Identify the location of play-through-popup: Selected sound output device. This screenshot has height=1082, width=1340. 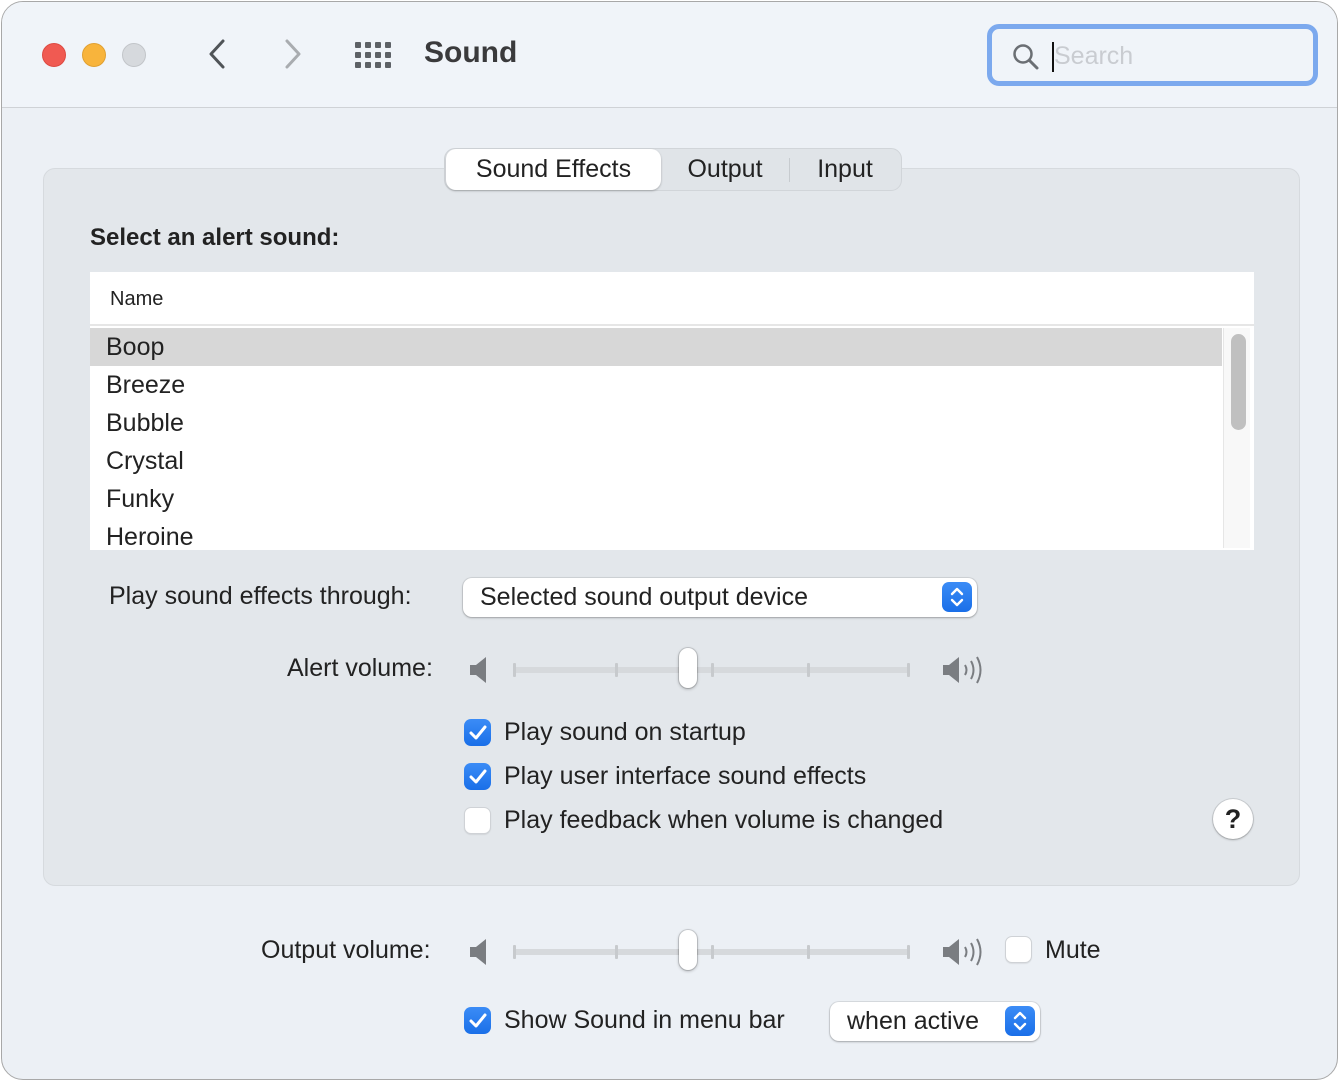
(720, 597).